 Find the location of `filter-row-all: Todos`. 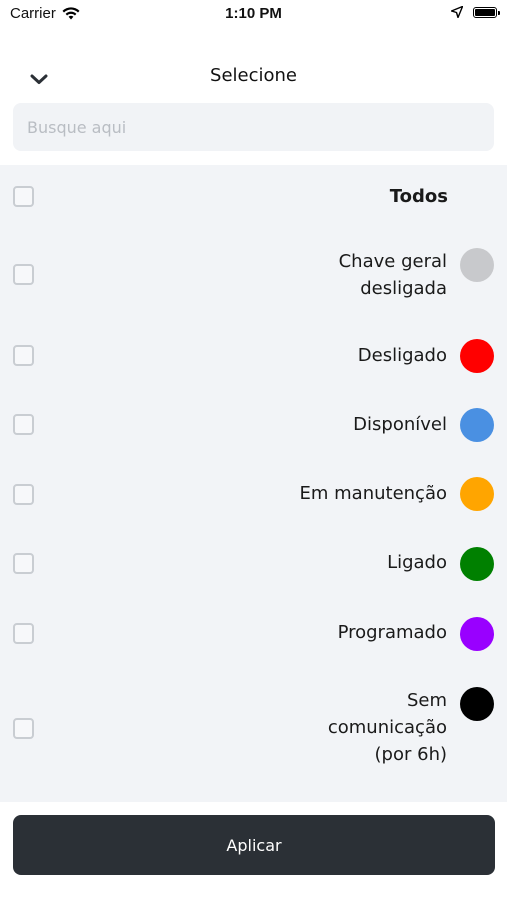

filter-row-all: Todos is located at coordinates (253, 196).